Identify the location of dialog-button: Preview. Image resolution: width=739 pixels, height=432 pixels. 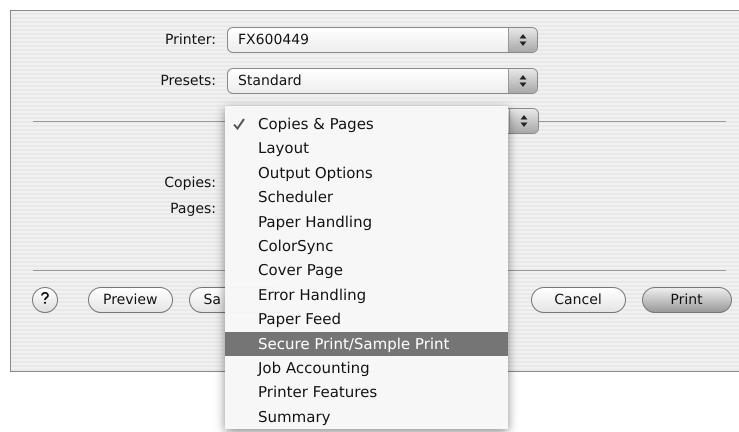
(130, 300).